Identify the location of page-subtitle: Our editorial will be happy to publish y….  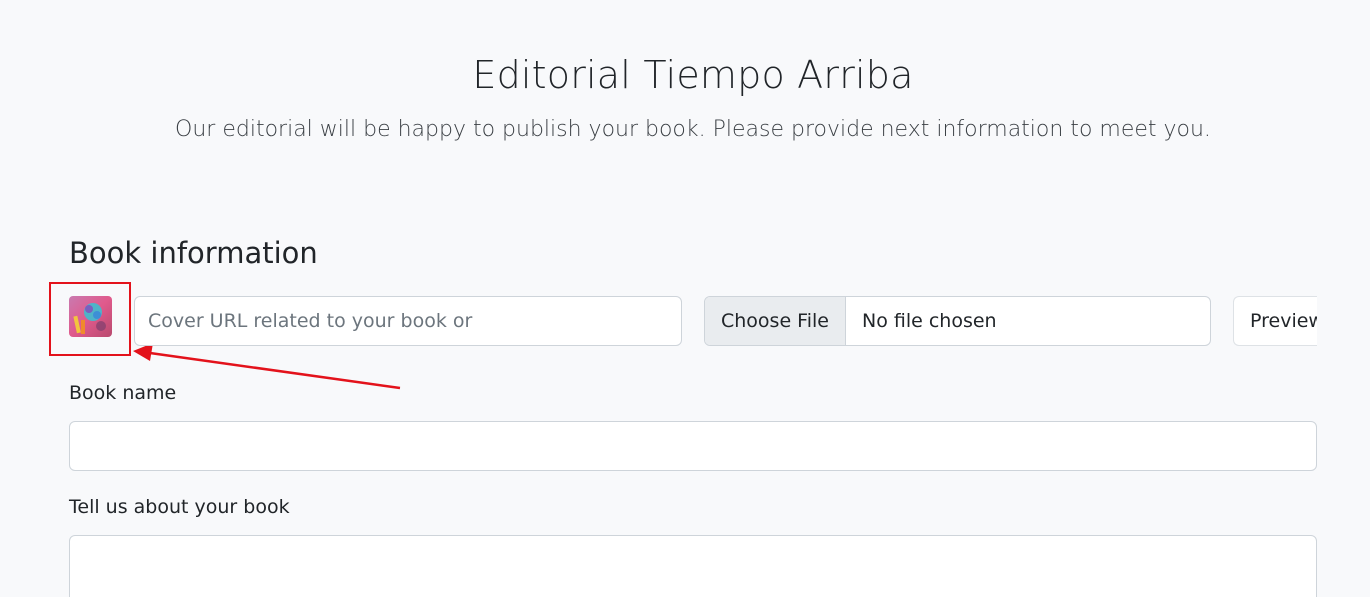
(693, 129).